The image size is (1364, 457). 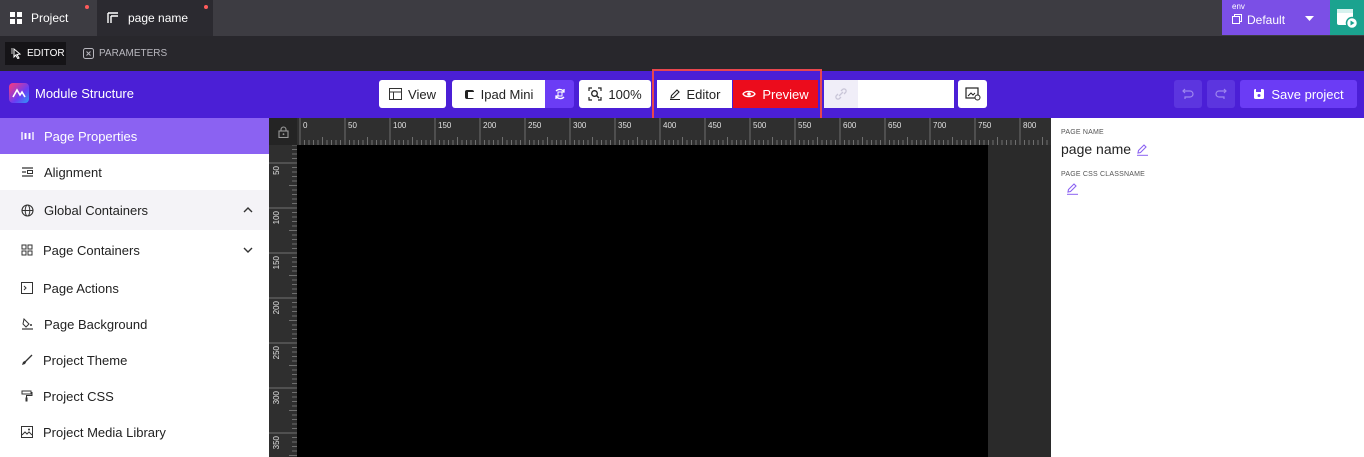 What do you see at coordinates (400, 125) in the screenshot?
I see `ruler-h-label: 100` at bounding box center [400, 125].